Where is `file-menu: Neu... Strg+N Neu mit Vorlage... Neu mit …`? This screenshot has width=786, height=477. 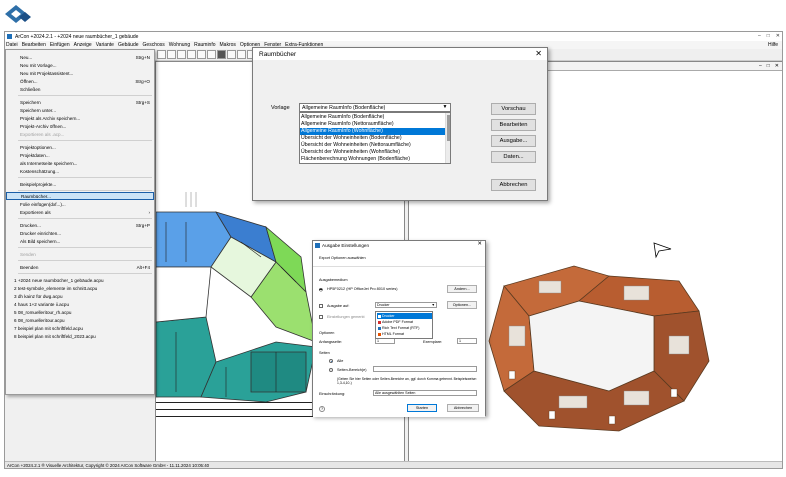 file-menu: Neu... Strg+N Neu mit Vorlage... Neu mit … is located at coordinates (80, 222).